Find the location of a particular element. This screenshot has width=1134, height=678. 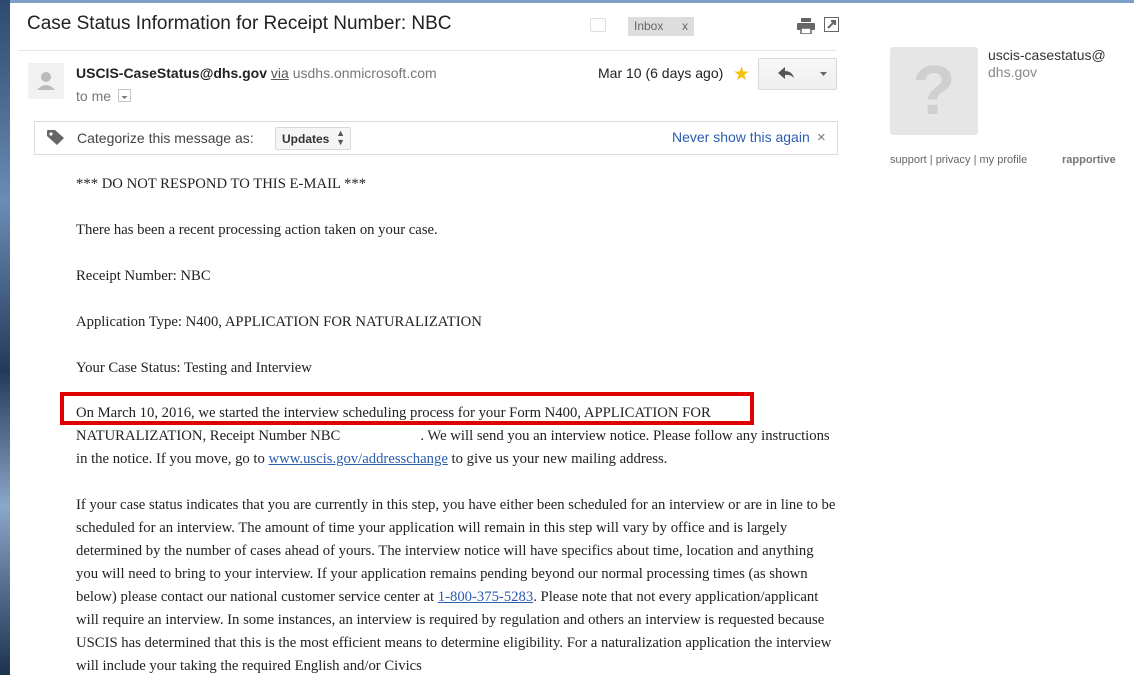

rapportive-email-user: uscis-casestatus@ is located at coordinates (1047, 55).